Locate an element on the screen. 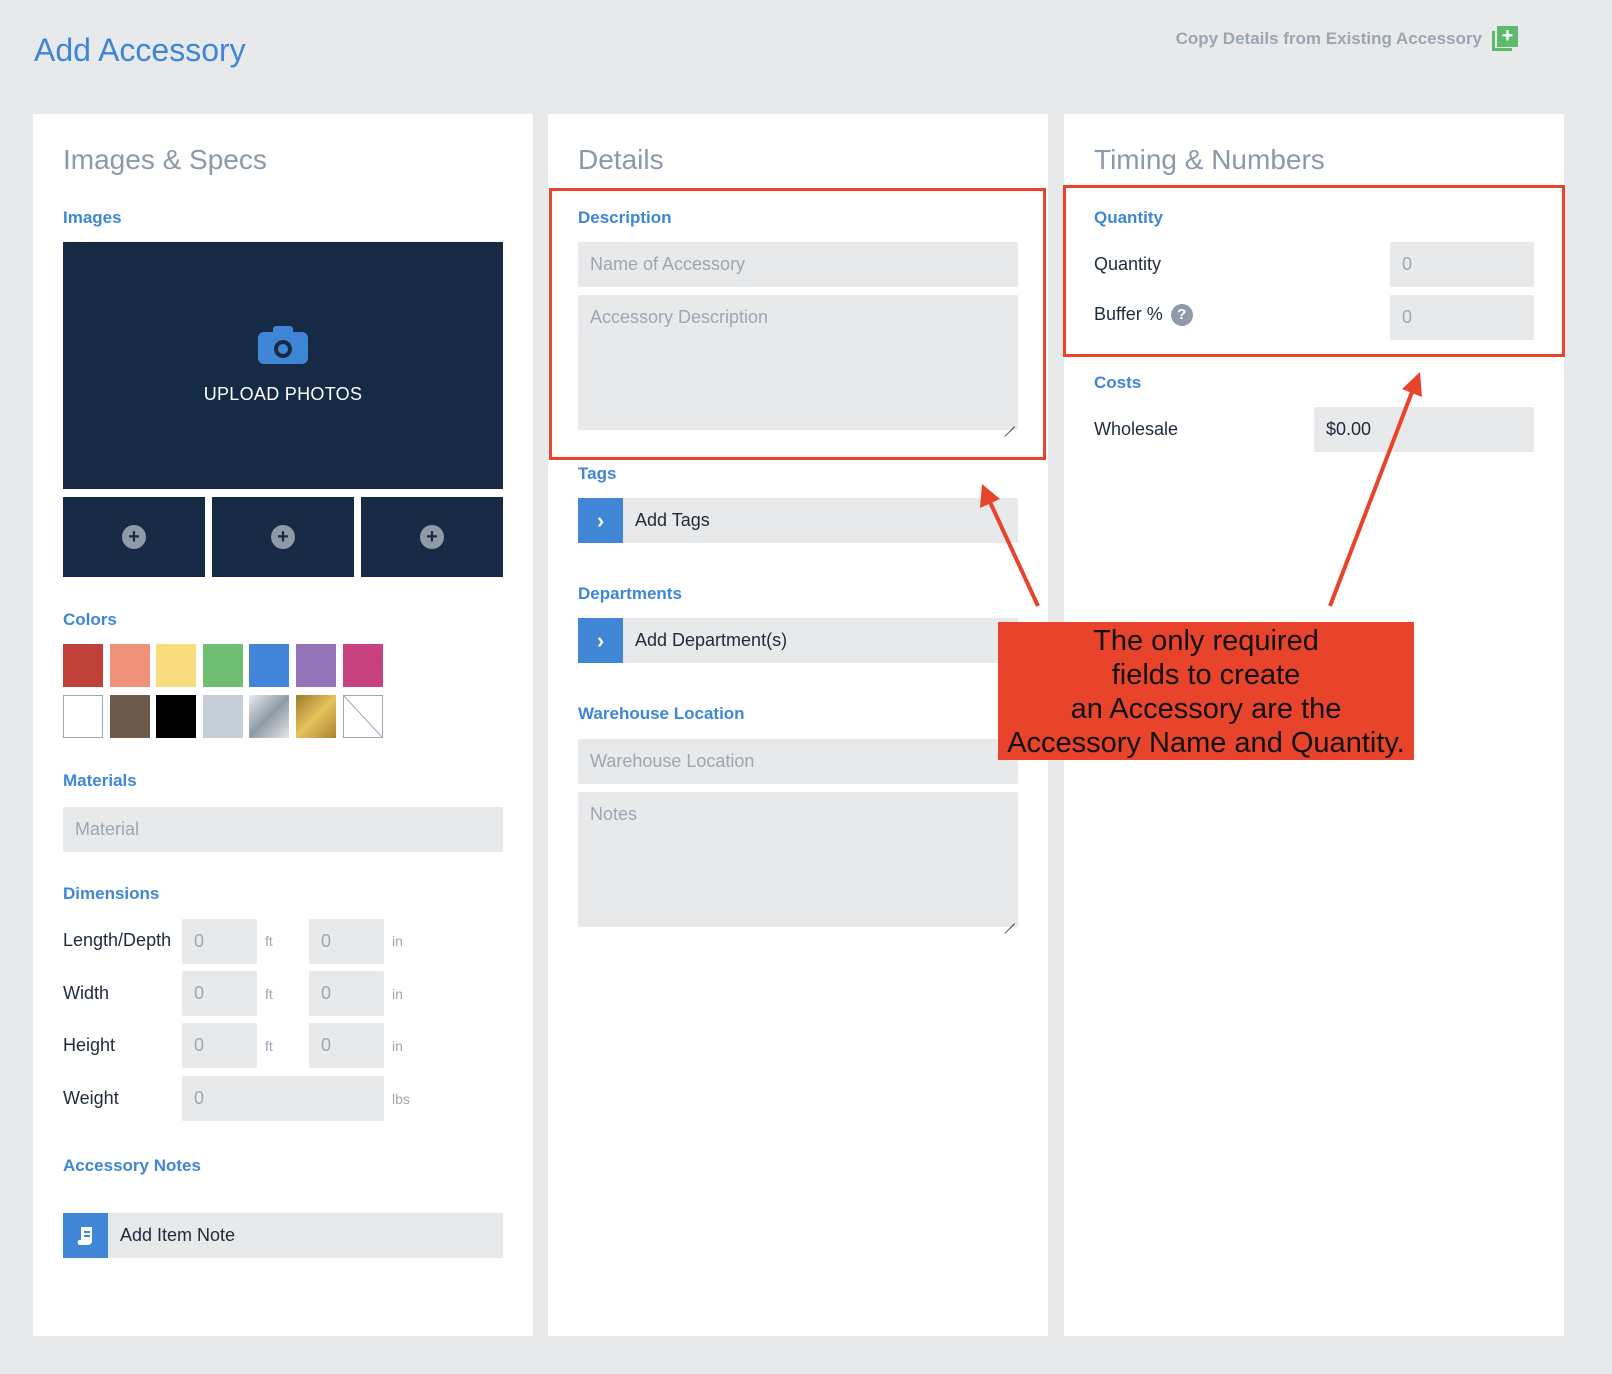 This screenshot has width=1612, height=1374. width-label: Width is located at coordinates (86, 993).